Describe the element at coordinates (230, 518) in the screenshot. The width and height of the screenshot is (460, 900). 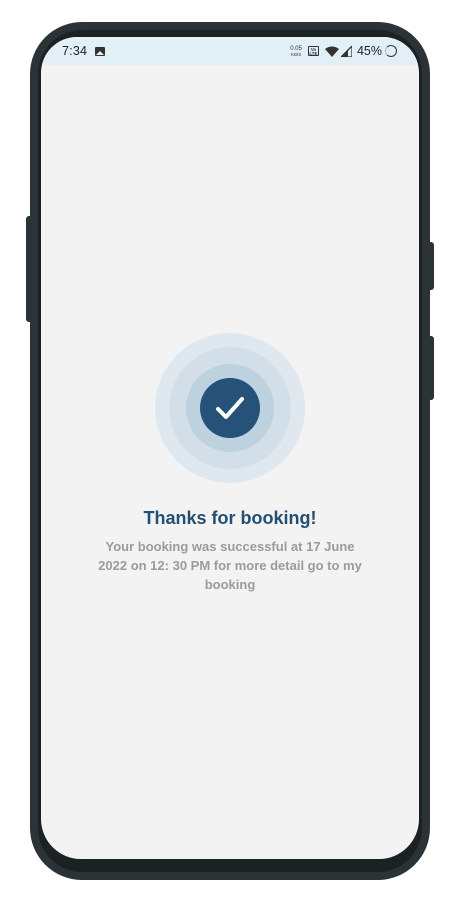
I see `confirmation-title: Thanks for booking!` at that location.